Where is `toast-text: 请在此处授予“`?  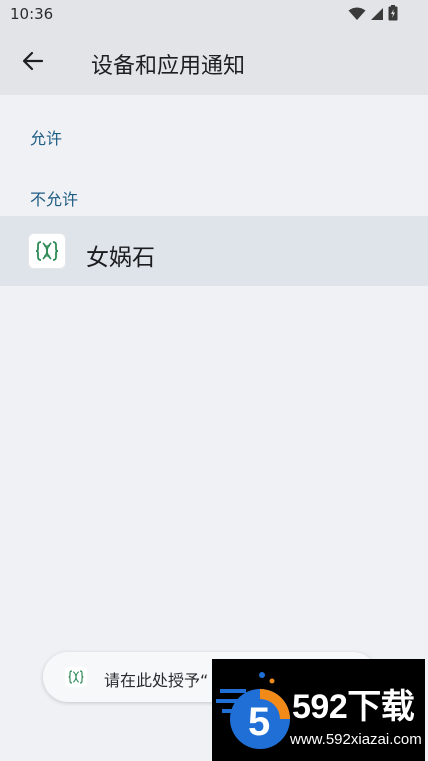
toast-text: 请在此处授予“ is located at coordinates (156, 680).